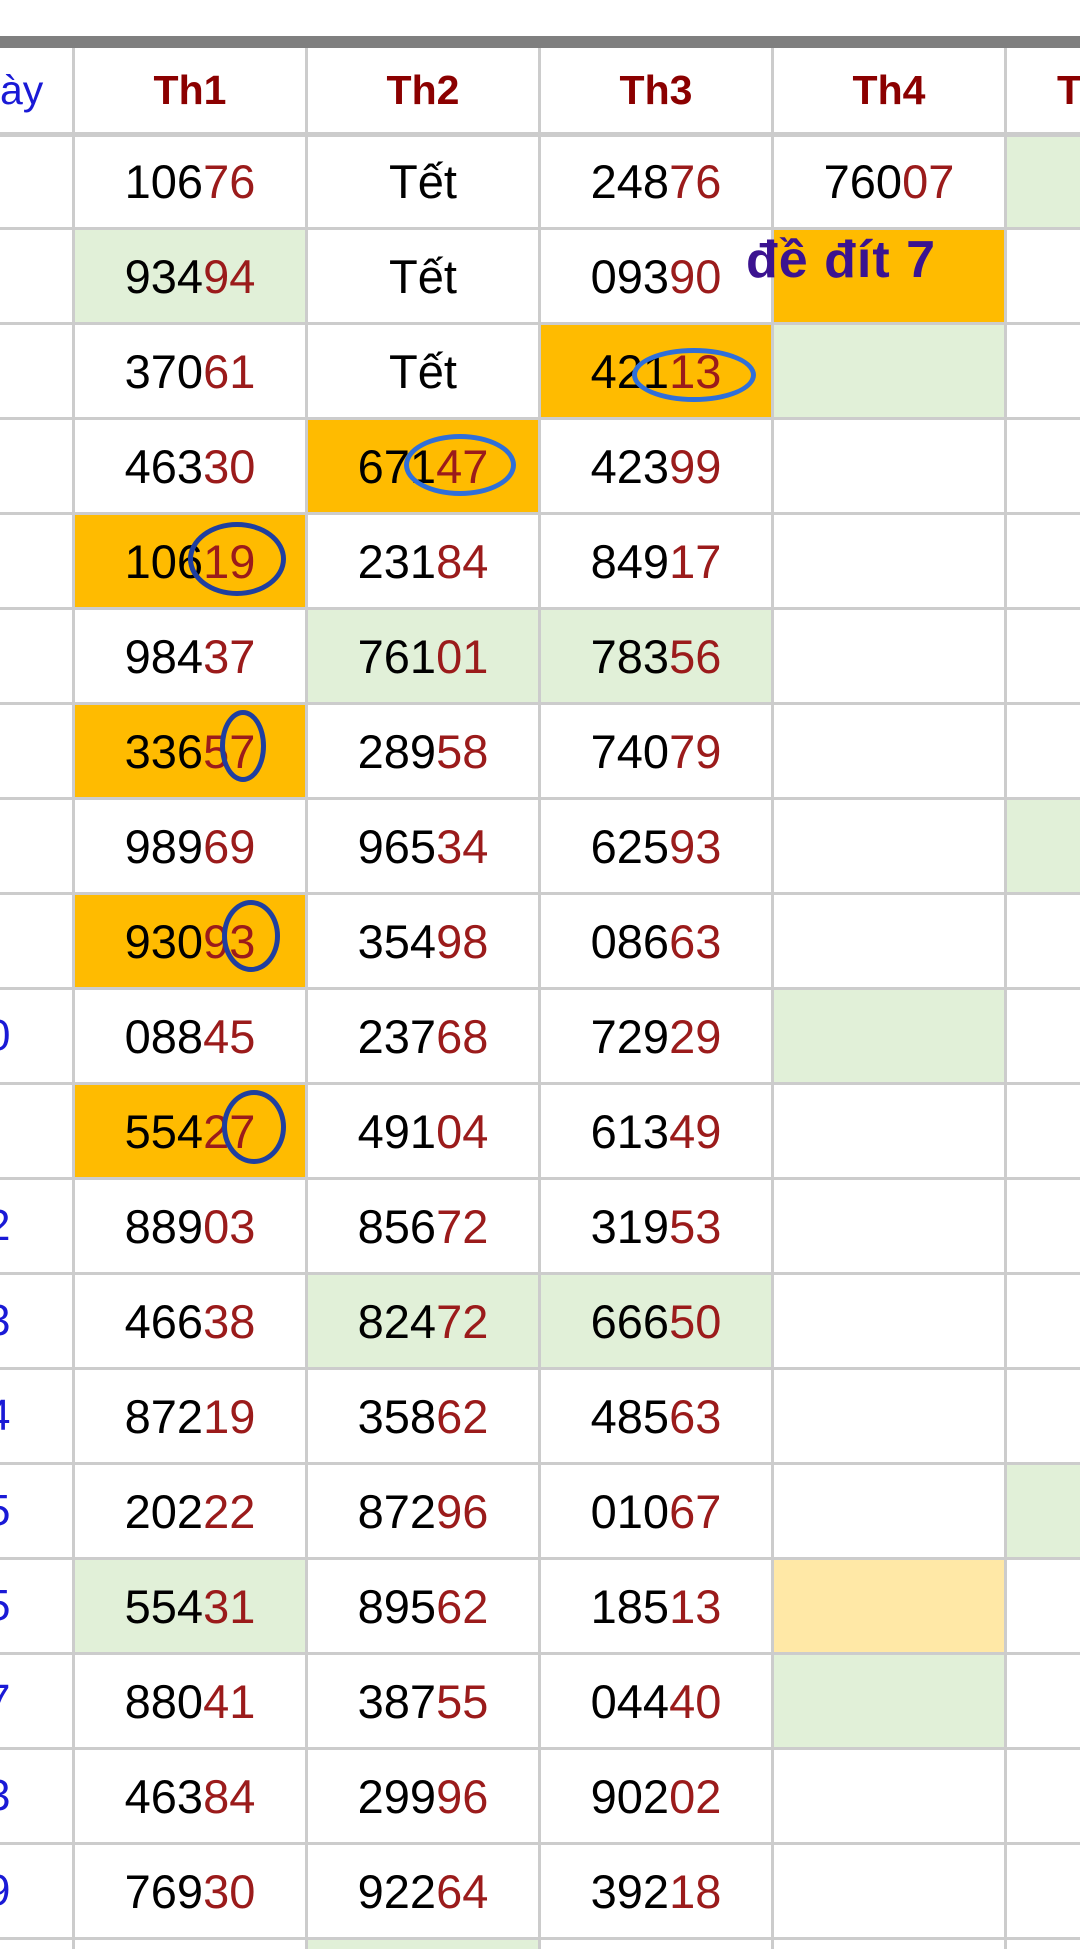 The image size is (1080, 1949). What do you see at coordinates (462, 1701) in the screenshot?
I see `result-tail-digits: 55` at bounding box center [462, 1701].